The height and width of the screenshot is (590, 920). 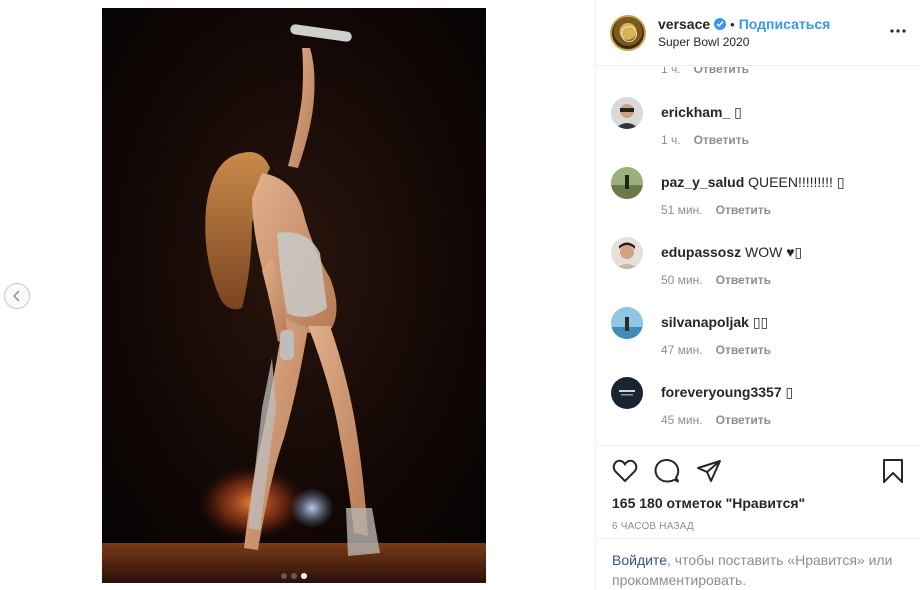 What do you see at coordinates (785, 335) in the screenshot?
I see `comment-body: silvanapoljak ▯▯ 47 мин. Ответить` at bounding box center [785, 335].